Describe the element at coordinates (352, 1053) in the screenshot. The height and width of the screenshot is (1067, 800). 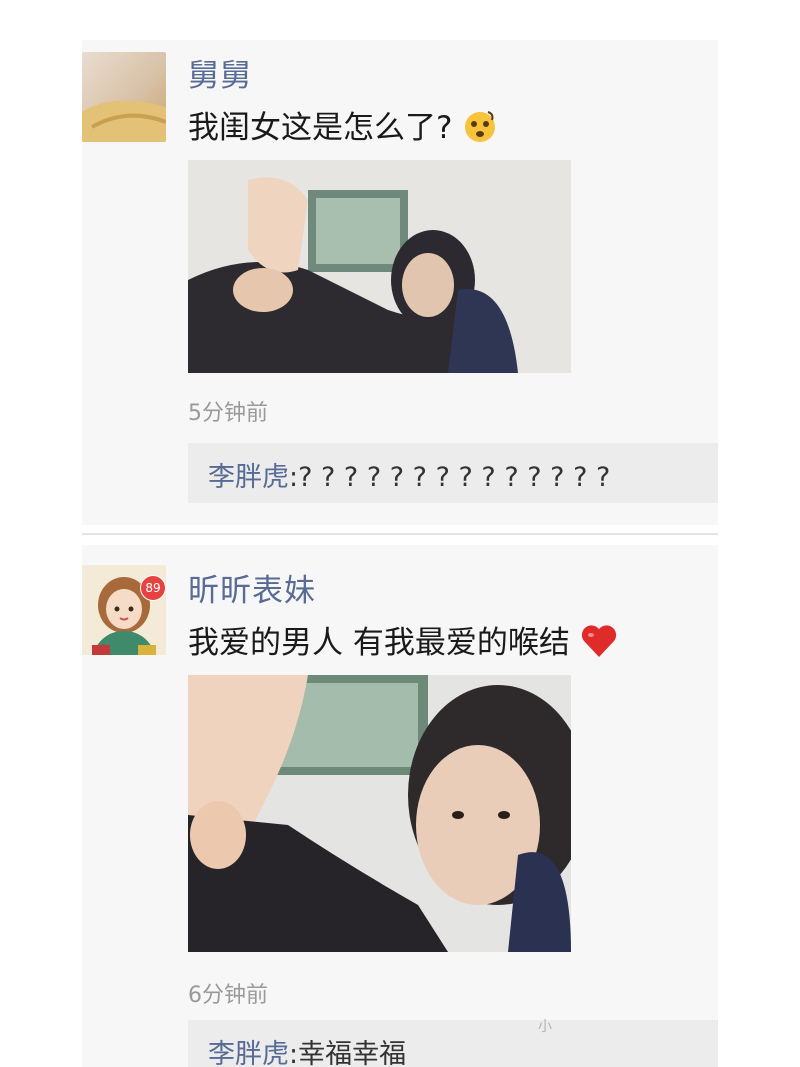
I see `comment-text: 幸福幸福` at that location.